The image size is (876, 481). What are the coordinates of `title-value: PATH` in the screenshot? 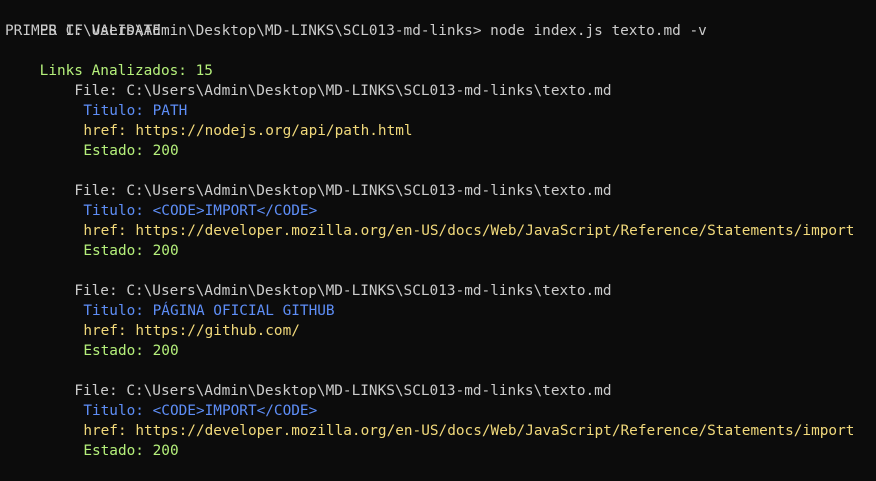 It's located at (170, 111).